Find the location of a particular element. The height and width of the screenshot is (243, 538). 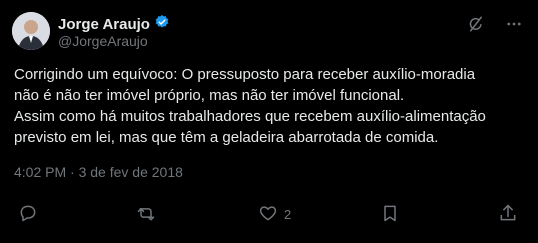

heart-icon is located at coordinates (268, 214).